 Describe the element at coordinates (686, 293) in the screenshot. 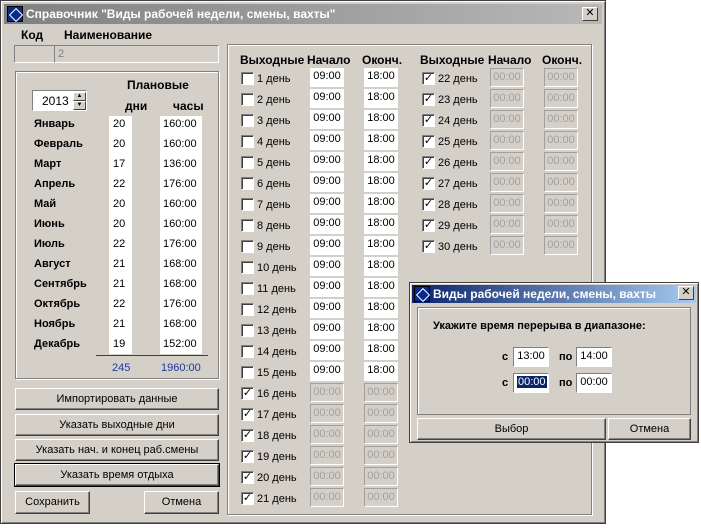

I see `dialog-close-icon: ✕` at that location.